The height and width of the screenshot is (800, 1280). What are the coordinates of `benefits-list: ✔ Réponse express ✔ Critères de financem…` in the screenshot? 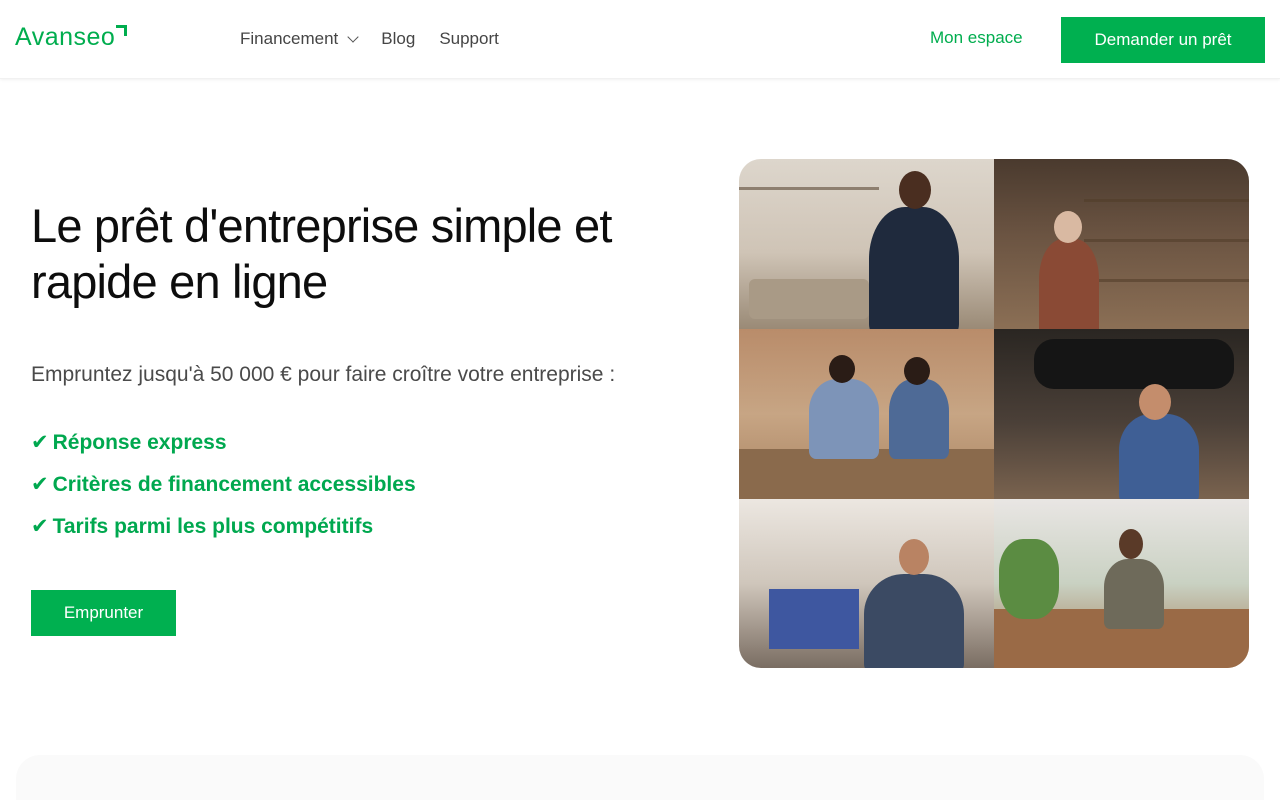 It's located at (223, 492).